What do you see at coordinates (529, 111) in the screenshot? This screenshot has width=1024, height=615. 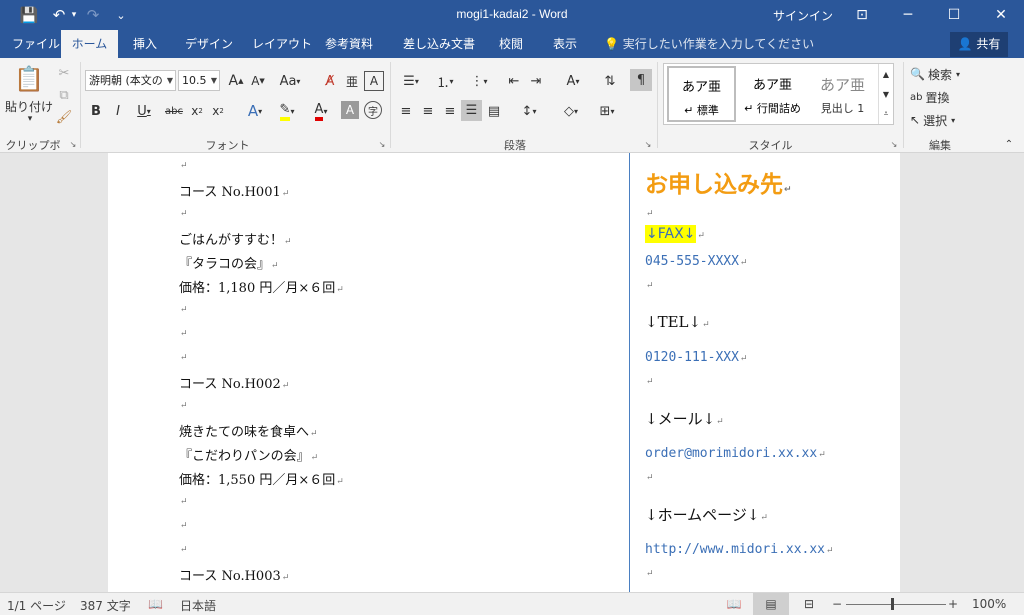 I see `line-spacing-icon: ↕ ▾` at bounding box center [529, 111].